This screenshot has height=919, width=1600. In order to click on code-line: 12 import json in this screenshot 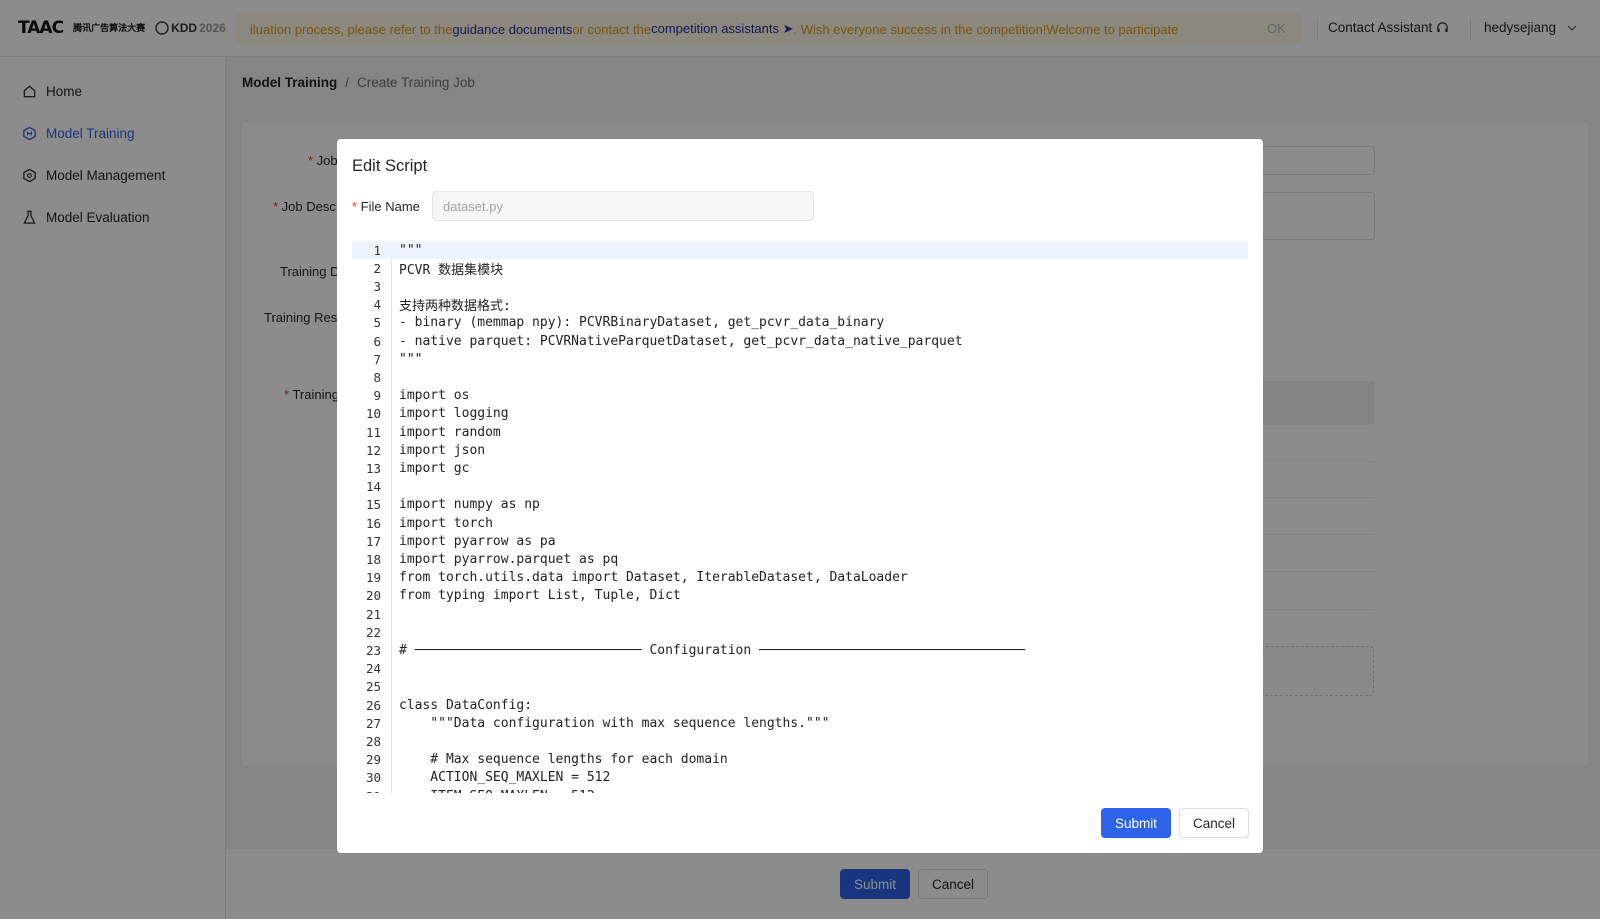, I will do `click(800, 450)`.